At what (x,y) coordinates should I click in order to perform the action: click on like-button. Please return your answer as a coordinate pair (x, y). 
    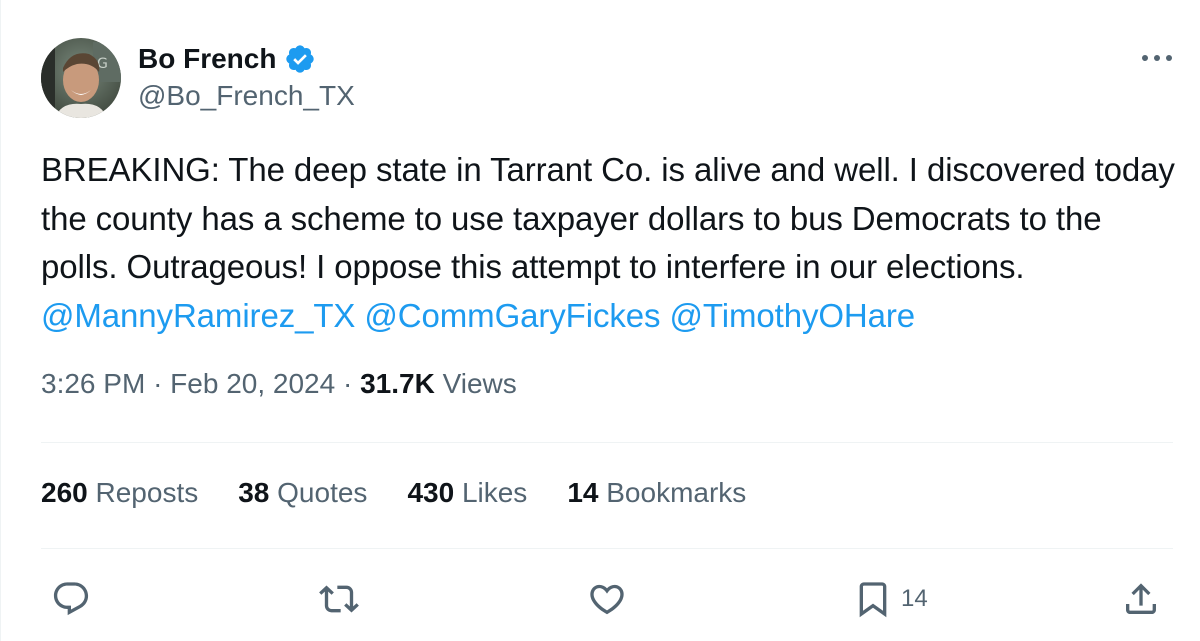
    Looking at the image, I should click on (611, 599).